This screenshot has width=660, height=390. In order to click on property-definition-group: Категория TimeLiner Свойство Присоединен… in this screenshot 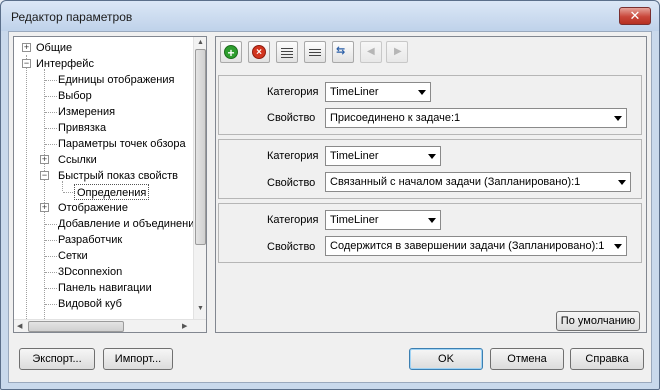, I will do `click(430, 105)`.